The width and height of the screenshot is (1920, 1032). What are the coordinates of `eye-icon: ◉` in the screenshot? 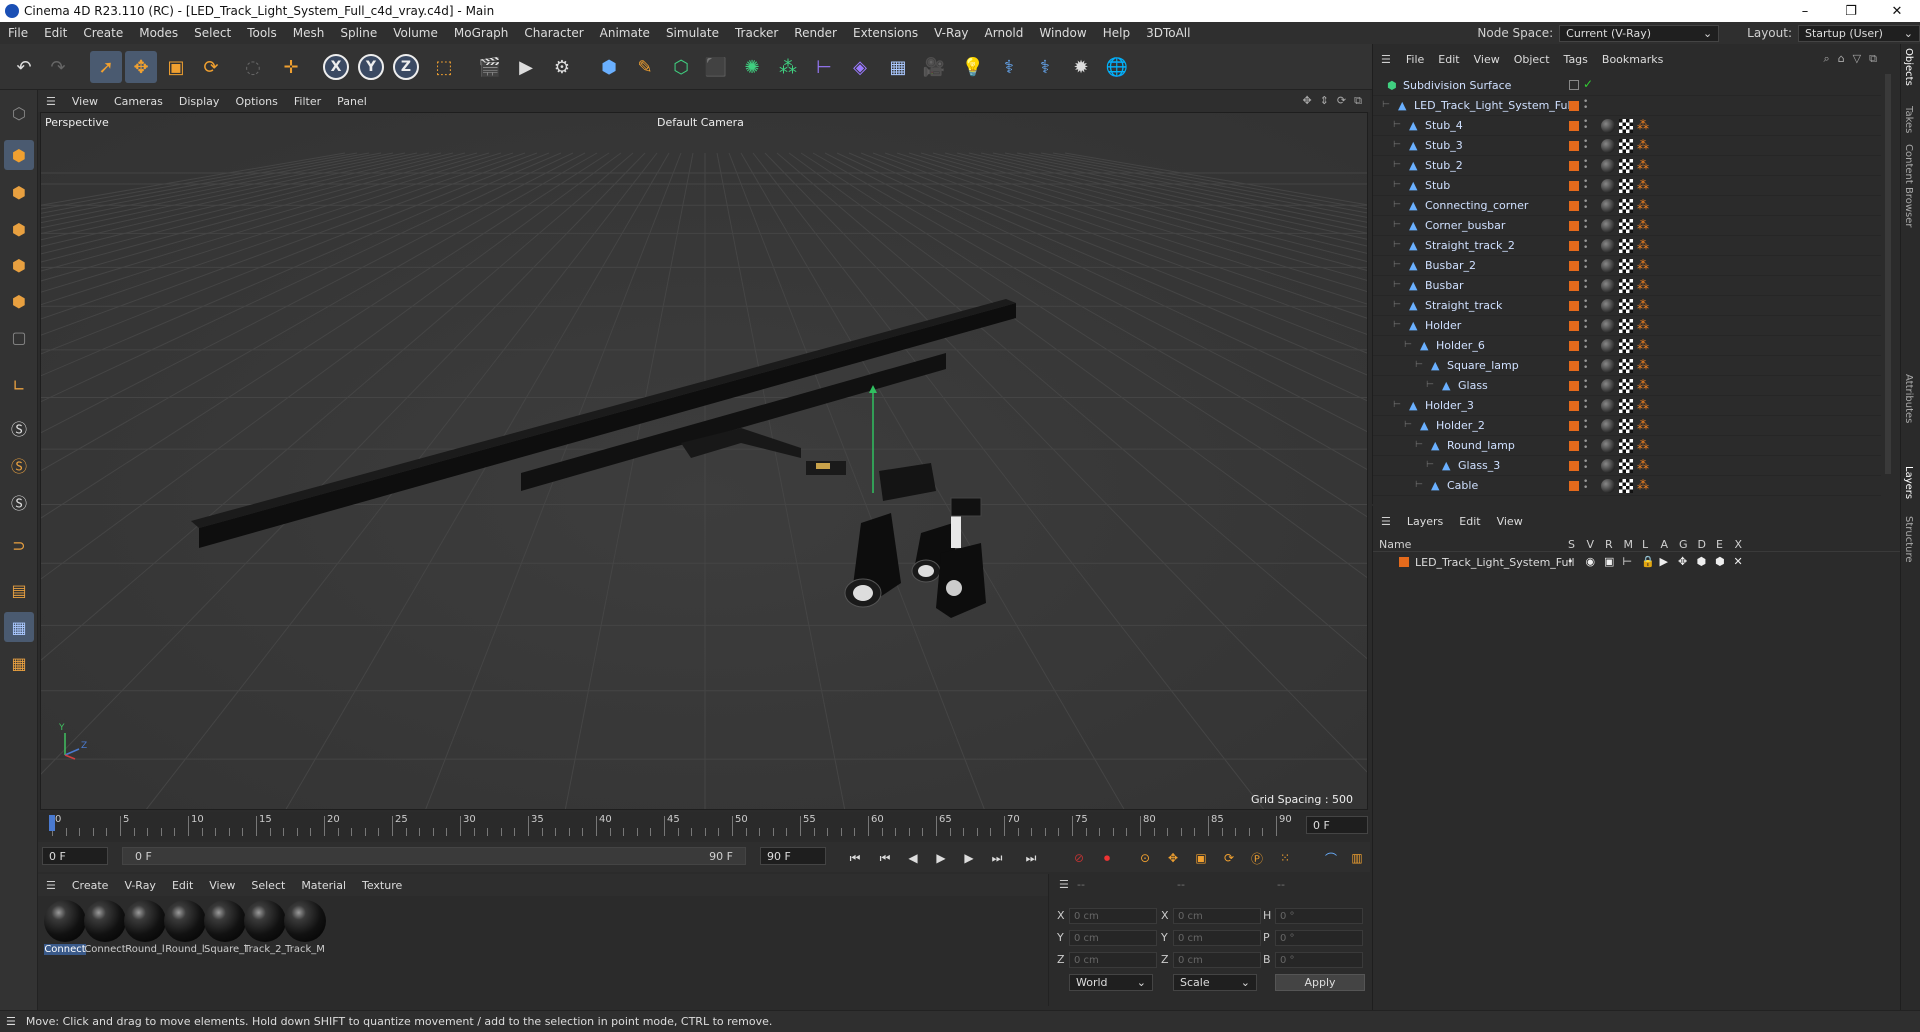 It's located at (1591, 561).